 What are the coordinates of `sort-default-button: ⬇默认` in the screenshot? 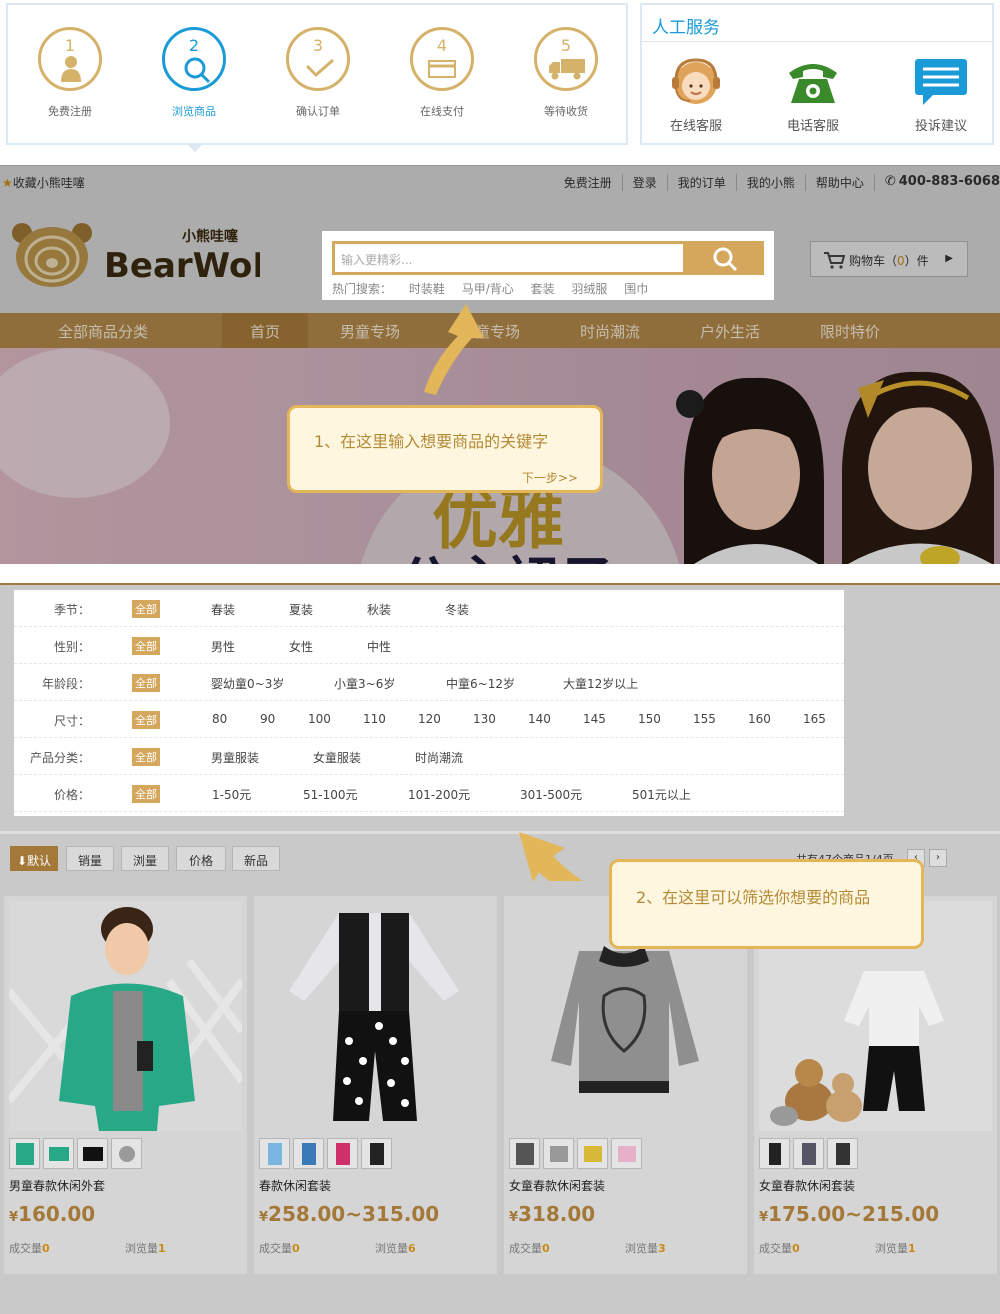 It's located at (34, 858).